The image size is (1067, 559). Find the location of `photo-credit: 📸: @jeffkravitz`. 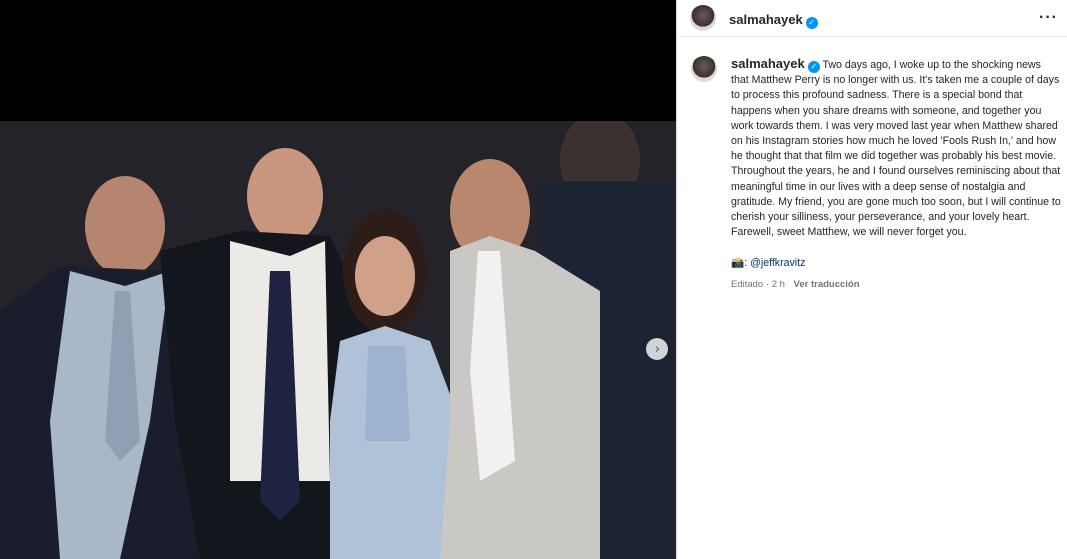

photo-credit: 📸: @jeffkravitz is located at coordinates (896, 263).